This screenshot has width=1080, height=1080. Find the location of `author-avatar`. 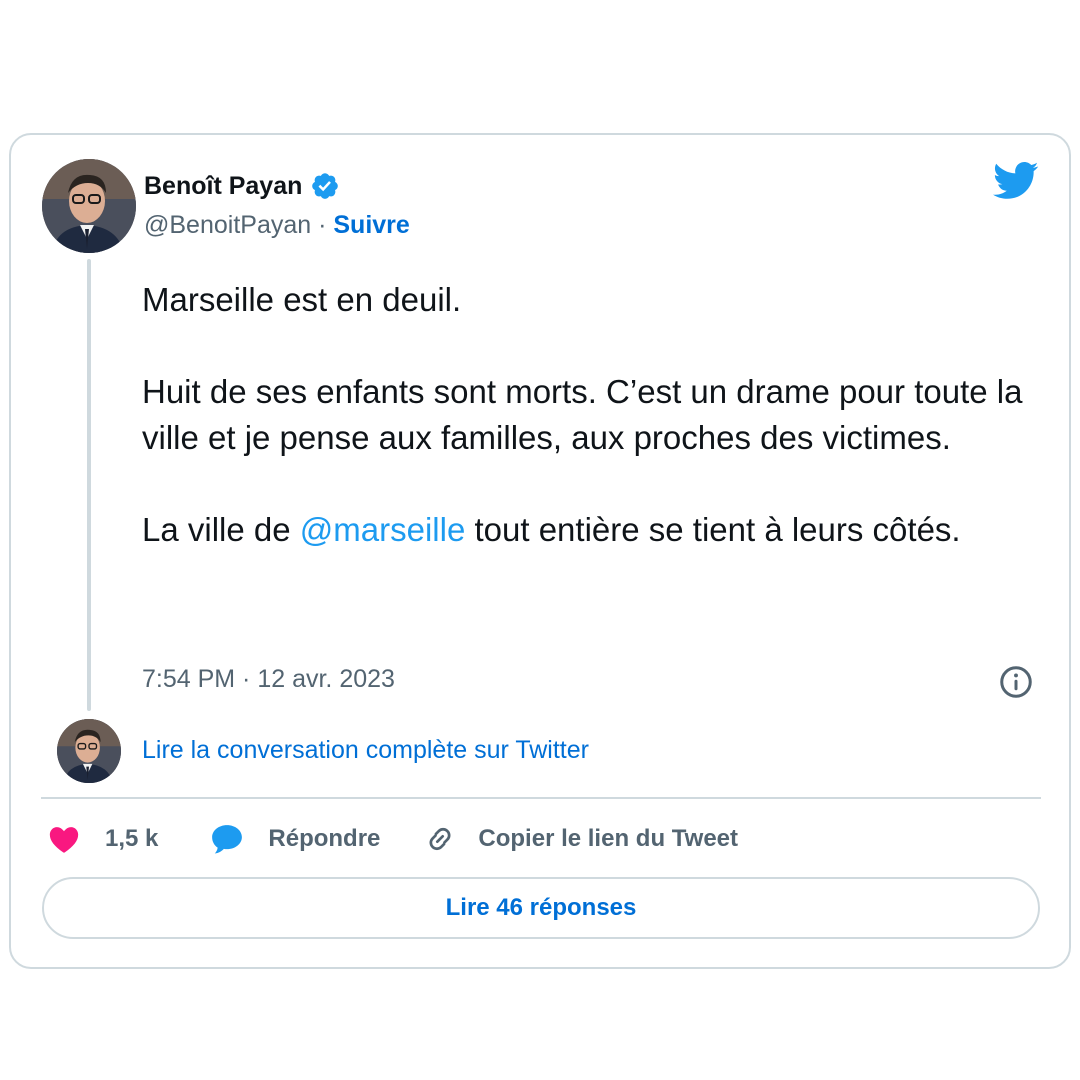

author-avatar is located at coordinates (89, 206).